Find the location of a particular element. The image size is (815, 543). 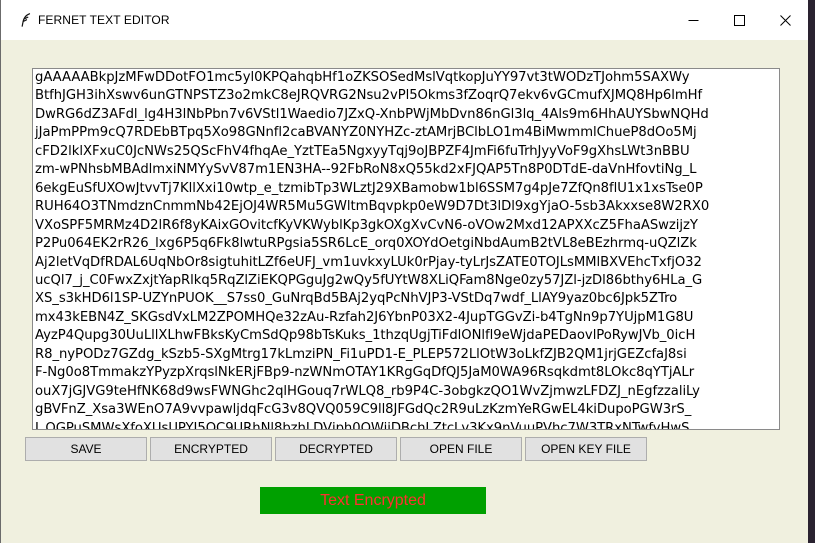

minimize-icon is located at coordinates (693, 20).